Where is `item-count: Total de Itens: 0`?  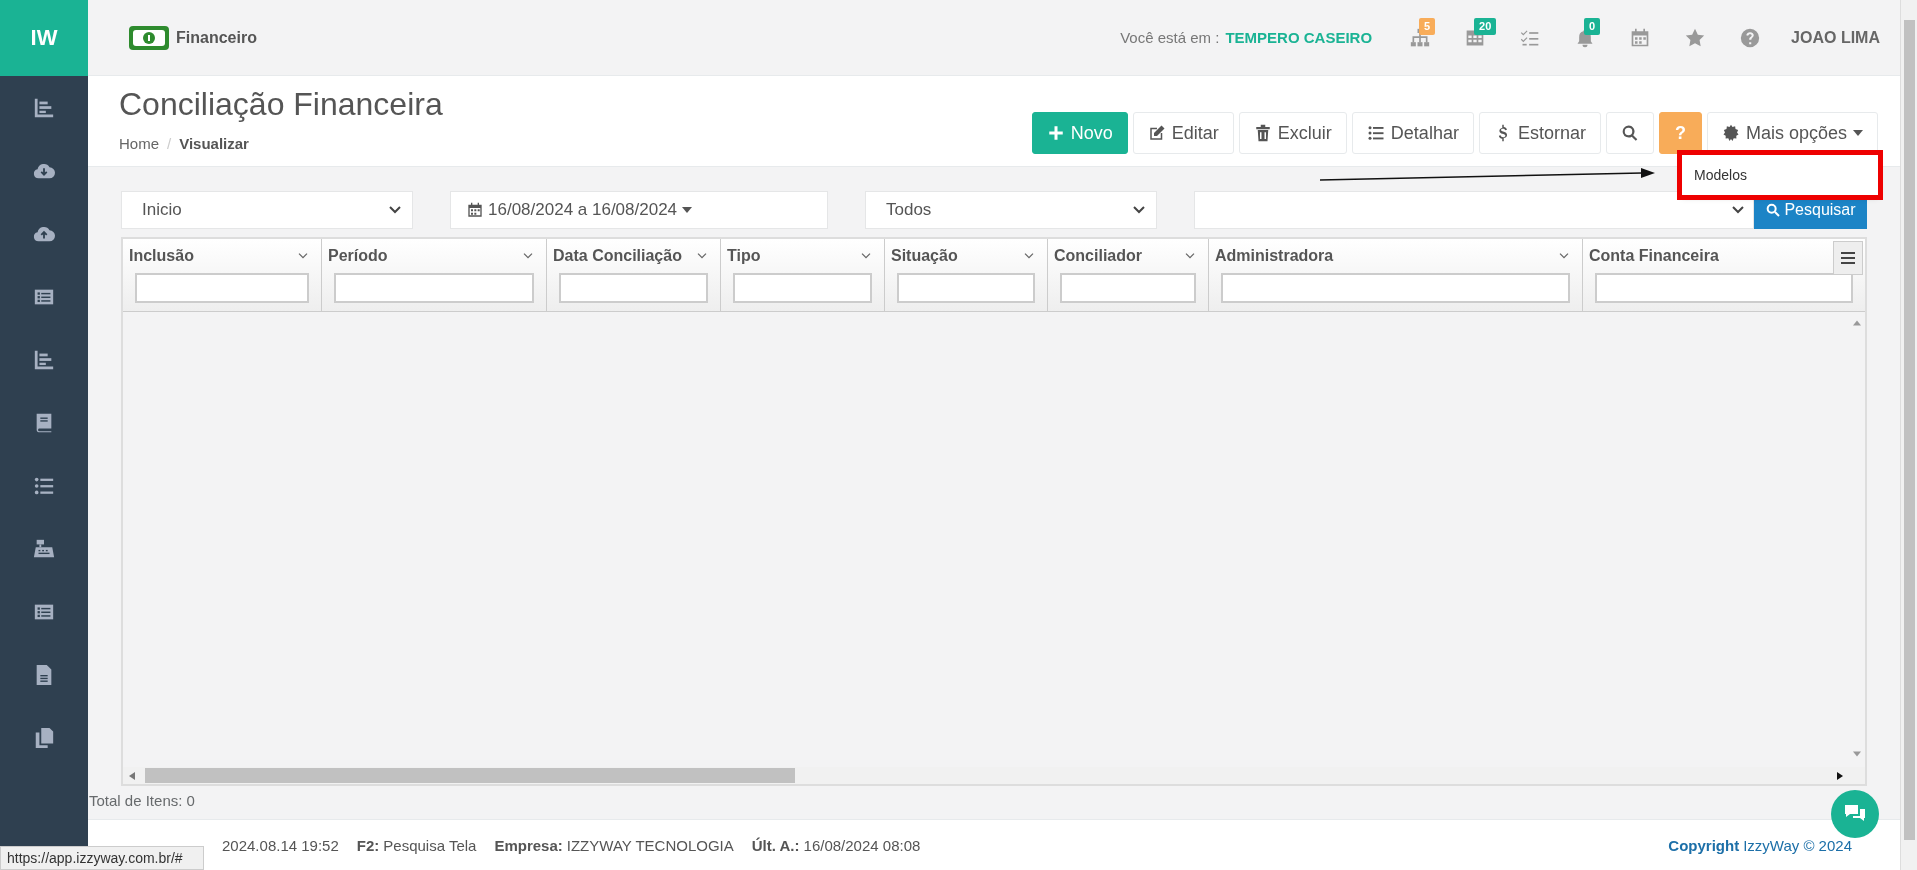 item-count: Total de Itens: 0 is located at coordinates (142, 801).